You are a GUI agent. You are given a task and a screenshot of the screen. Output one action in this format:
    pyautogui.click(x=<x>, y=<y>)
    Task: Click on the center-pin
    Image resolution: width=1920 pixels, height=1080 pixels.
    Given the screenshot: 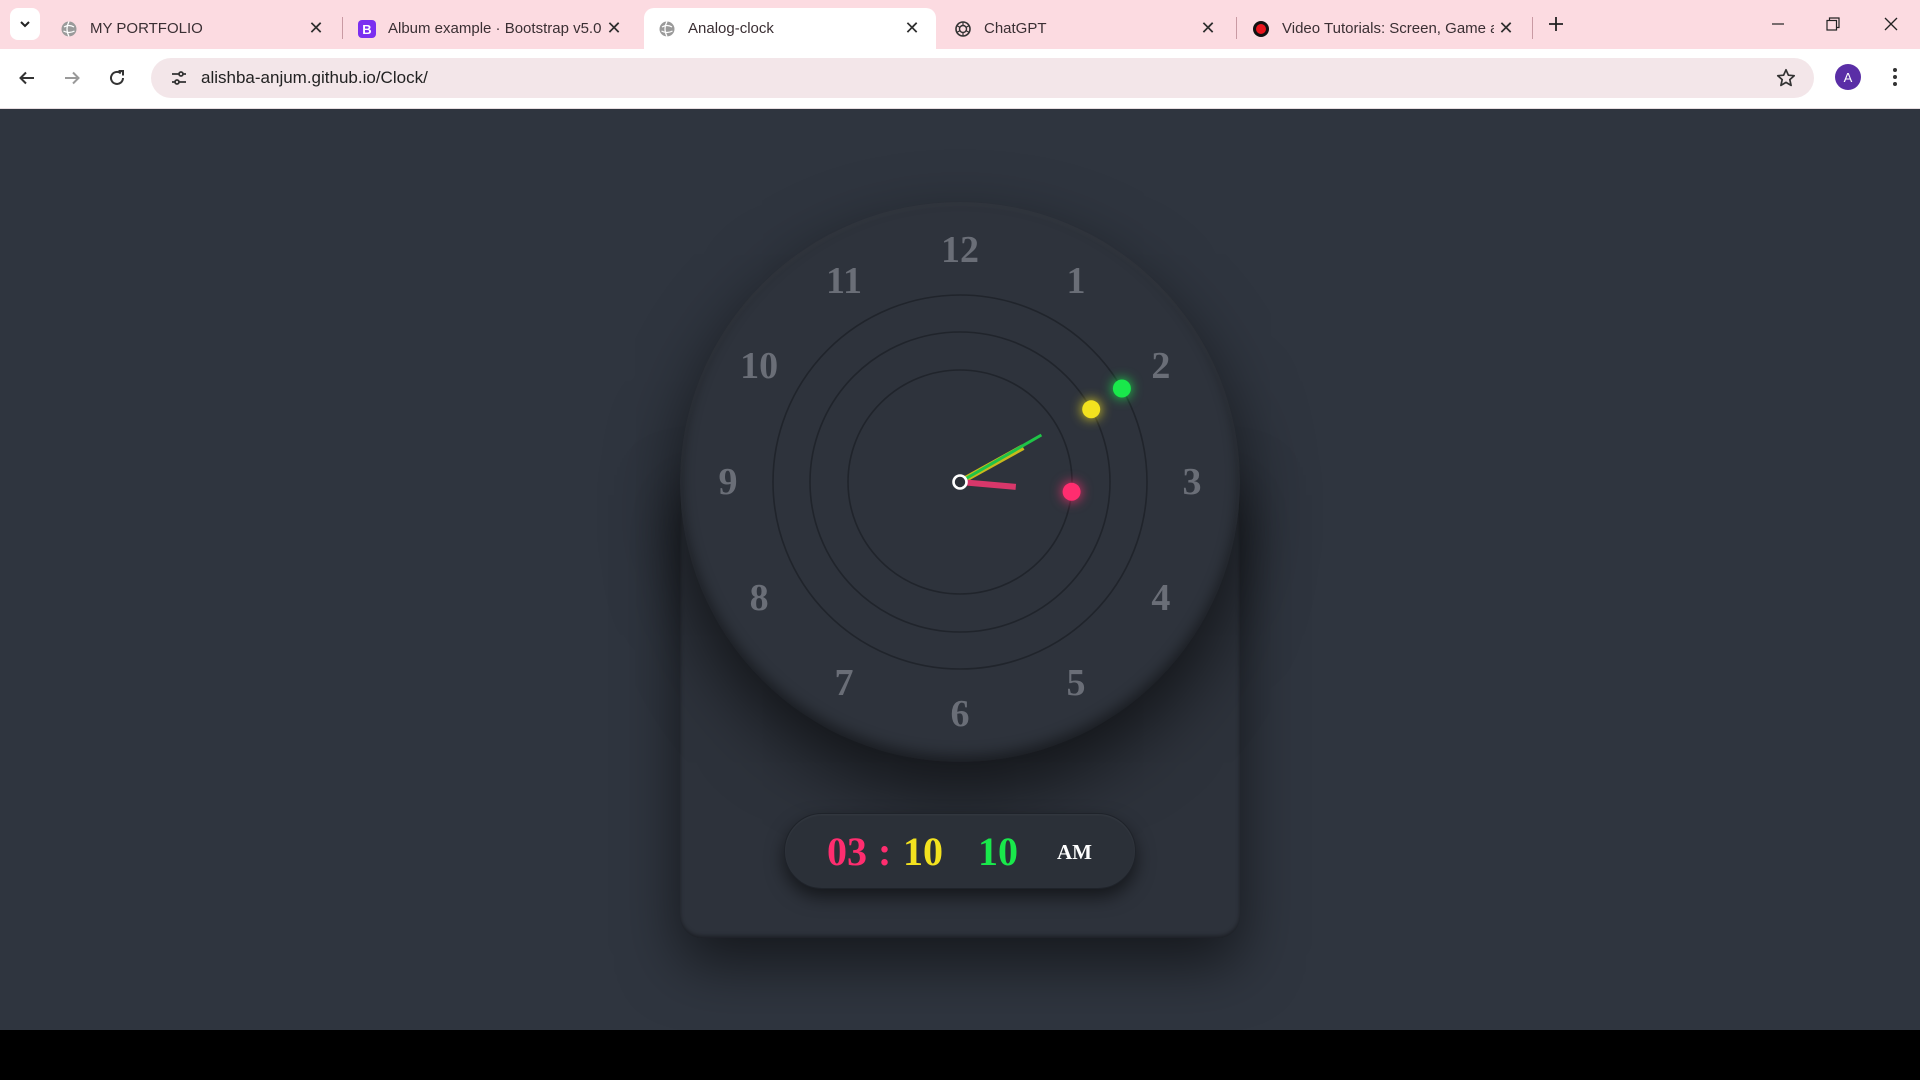 What is the action you would take?
    pyautogui.click(x=960, y=482)
    